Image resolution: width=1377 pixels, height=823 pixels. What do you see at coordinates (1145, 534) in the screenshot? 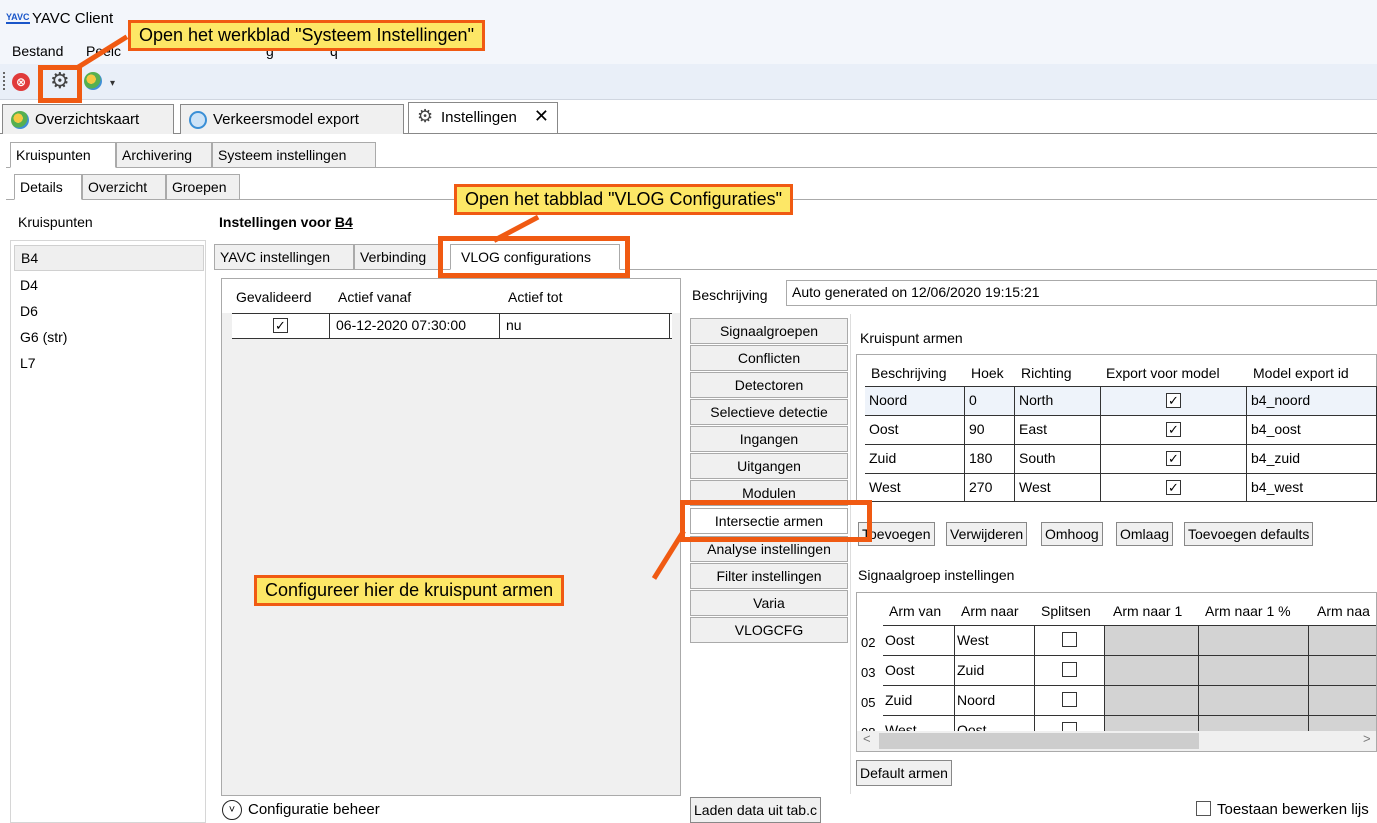
I see `omlaag-button: Omlaag` at bounding box center [1145, 534].